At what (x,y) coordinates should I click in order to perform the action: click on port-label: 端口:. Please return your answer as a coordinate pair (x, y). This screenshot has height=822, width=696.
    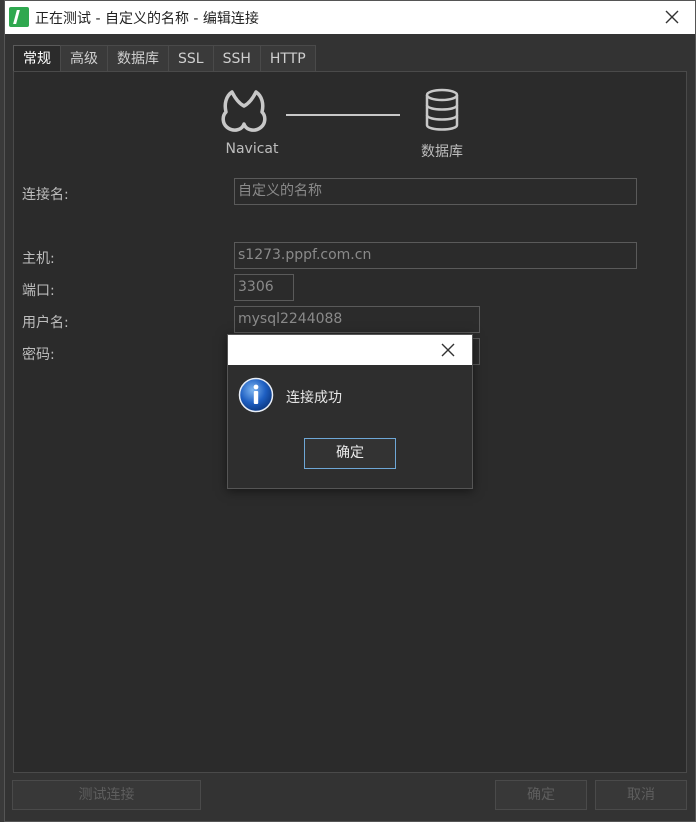
    Looking at the image, I should click on (38, 291).